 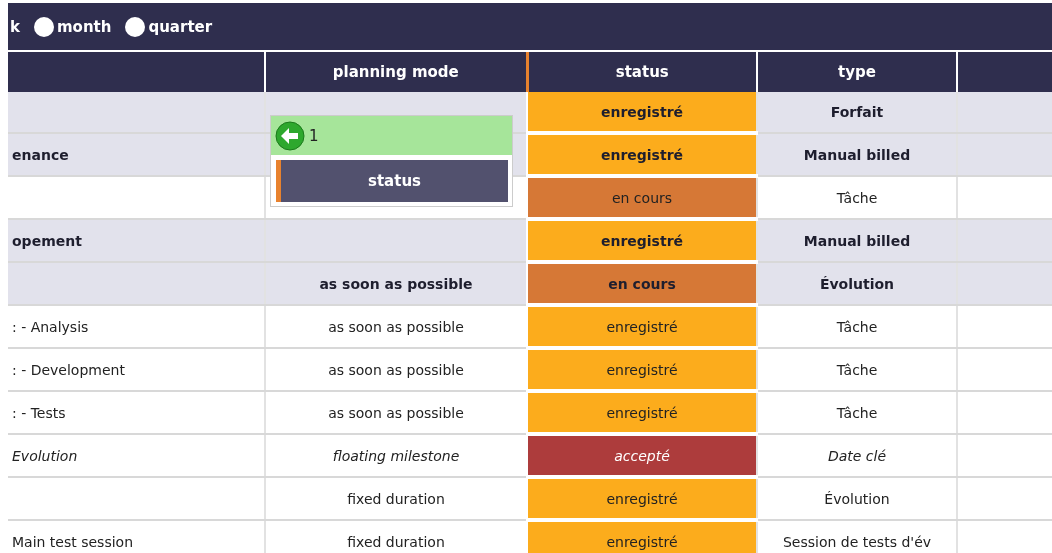 What do you see at coordinates (136, 412) in the screenshot?
I see `task-name-cell: : - Tests` at bounding box center [136, 412].